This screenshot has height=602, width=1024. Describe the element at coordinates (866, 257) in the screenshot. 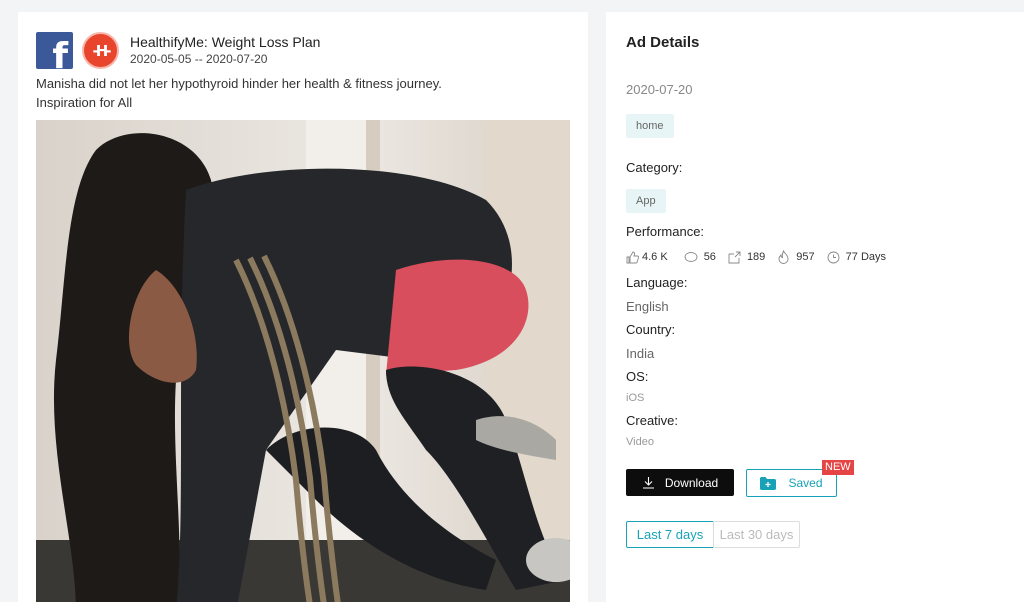

I see `duration-value: 77 Days` at that location.